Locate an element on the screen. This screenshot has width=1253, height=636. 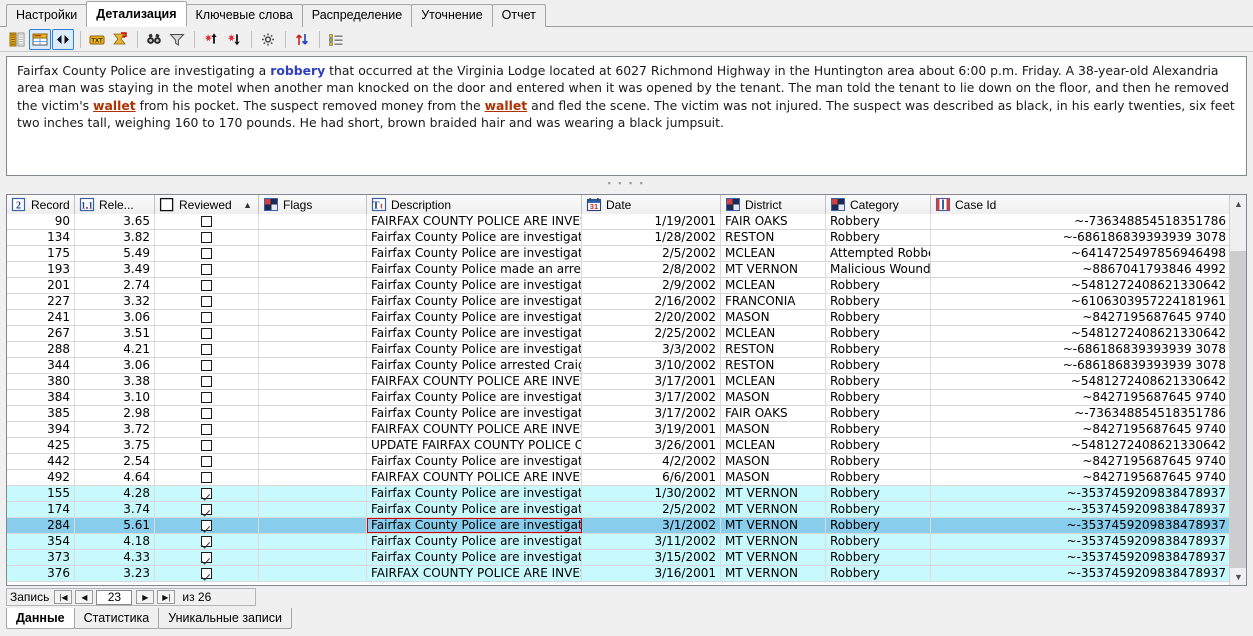
cell-caseid: ~6414725497856946498 is located at coordinates (1081, 253).